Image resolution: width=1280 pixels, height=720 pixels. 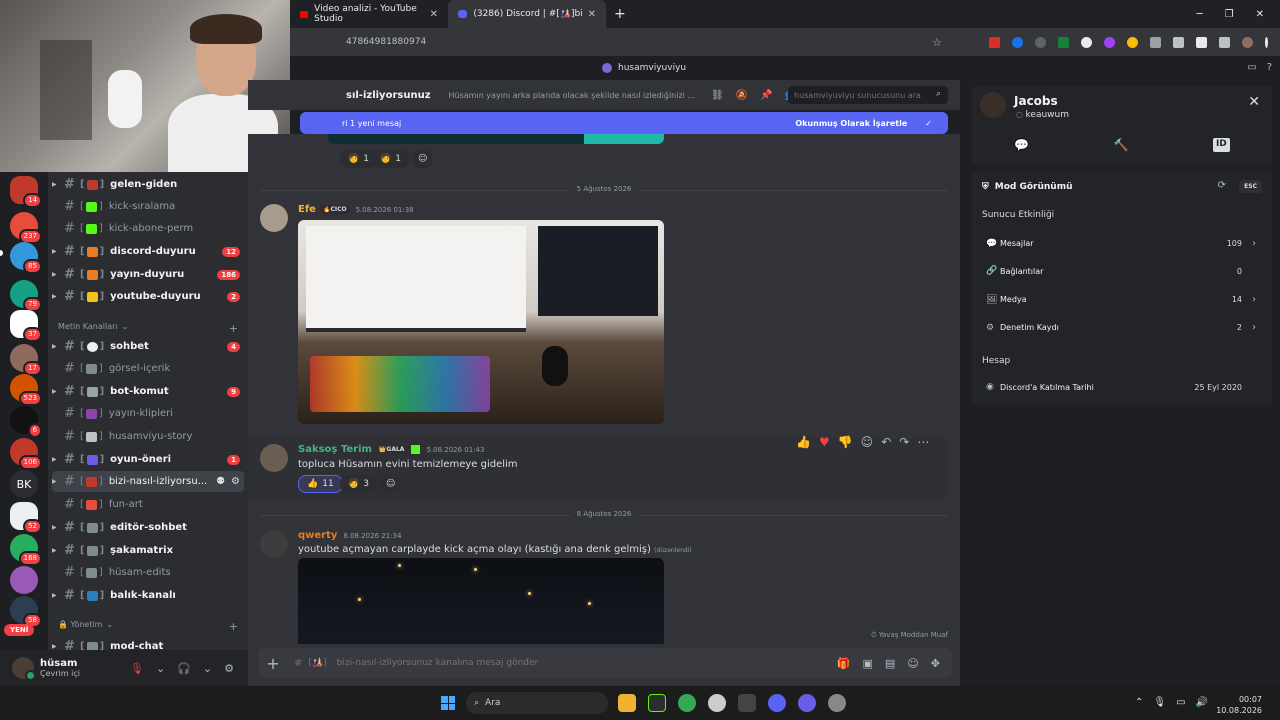 What do you see at coordinates (1269, 67) in the screenshot?
I see `help-icon: ?` at bounding box center [1269, 67].